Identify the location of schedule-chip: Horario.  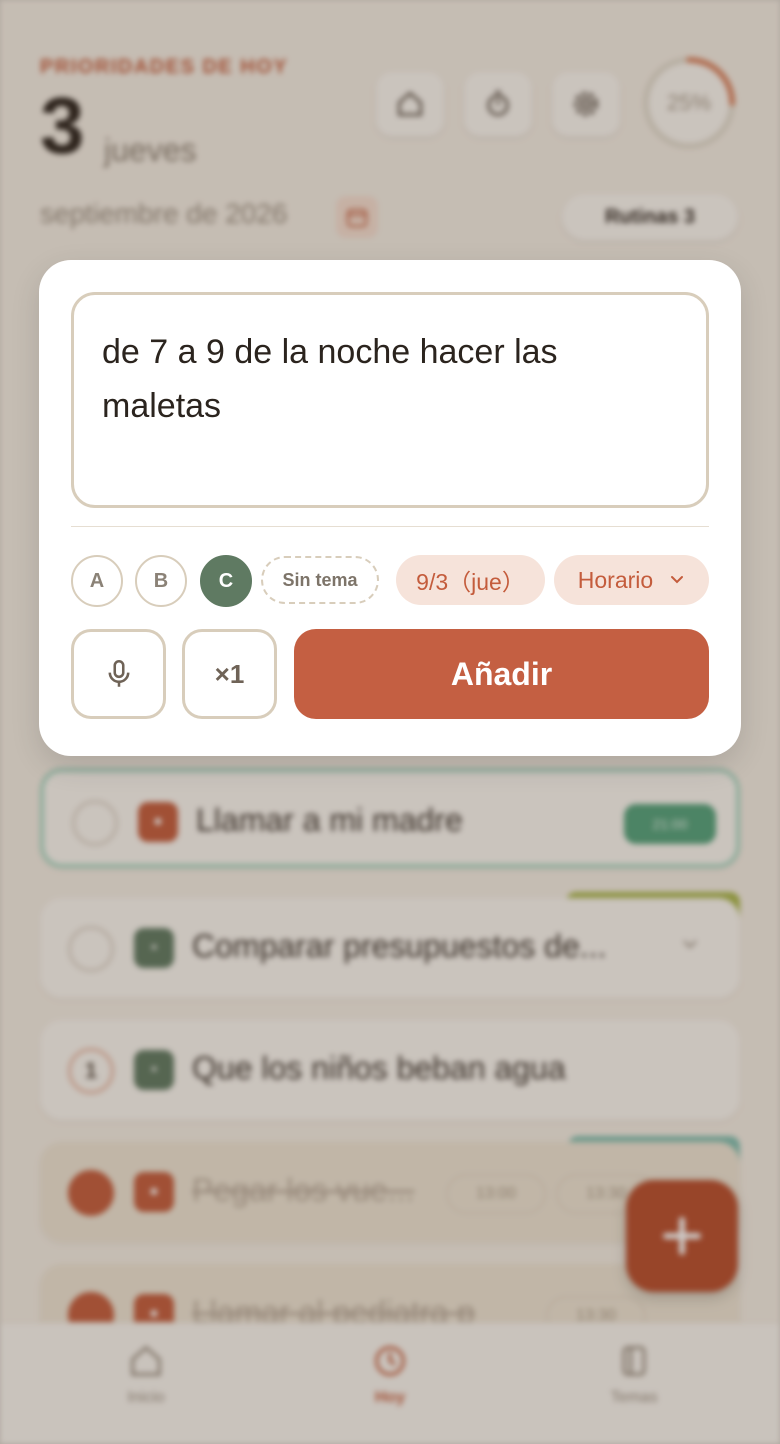
(631, 580).